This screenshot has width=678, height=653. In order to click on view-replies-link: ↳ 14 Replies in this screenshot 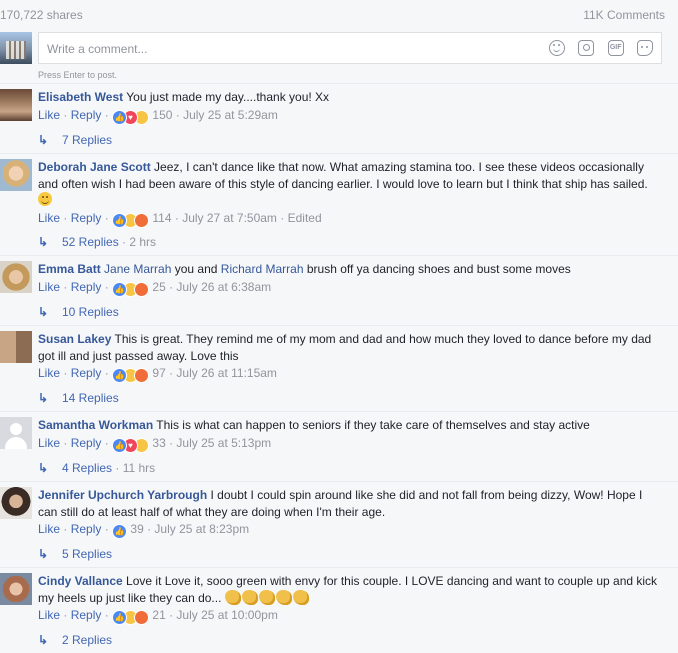, I will do `click(78, 398)`.